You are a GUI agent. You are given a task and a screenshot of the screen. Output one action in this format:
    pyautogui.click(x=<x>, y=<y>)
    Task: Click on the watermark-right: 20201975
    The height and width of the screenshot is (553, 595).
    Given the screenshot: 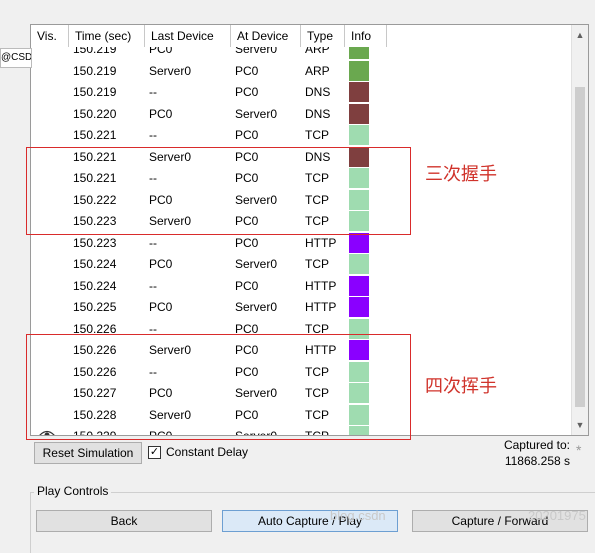 What is the action you would take?
    pyautogui.click(x=557, y=515)
    